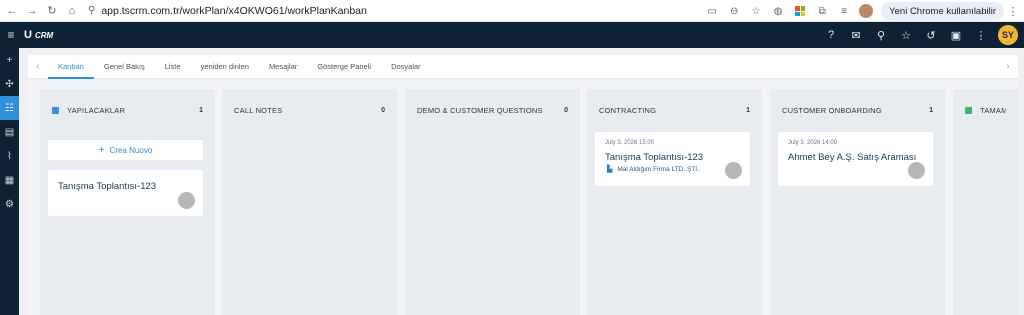 The width and height of the screenshot is (1024, 315). What do you see at coordinates (906, 35) in the screenshot?
I see `favorites-star-icon: ☆` at bounding box center [906, 35].